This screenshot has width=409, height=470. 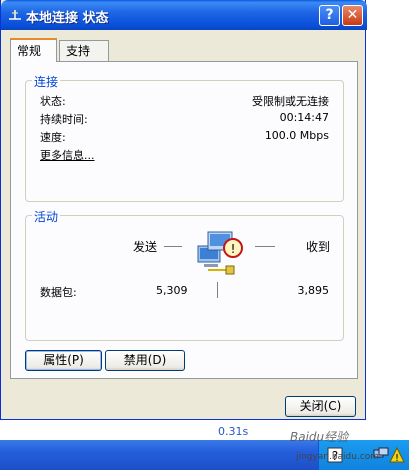 I want to click on close-button: 关闭(C), so click(x=320, y=406).